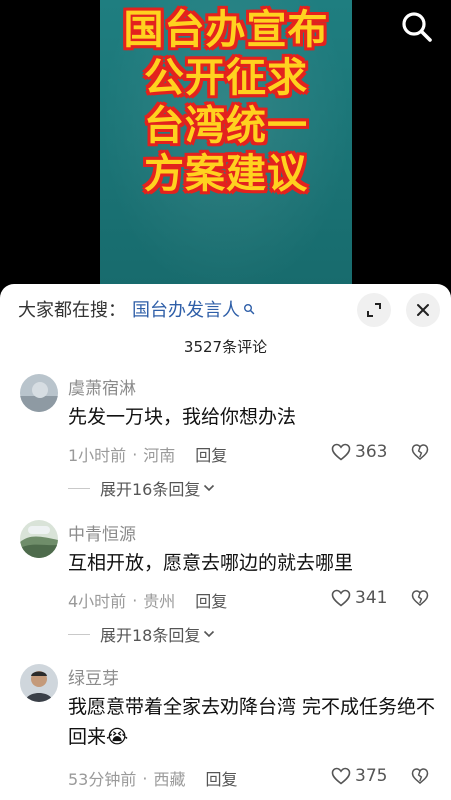 The height and width of the screenshot is (800, 451). Describe the element at coordinates (169, 779) in the screenshot. I see `comment-location: 西藏` at that location.